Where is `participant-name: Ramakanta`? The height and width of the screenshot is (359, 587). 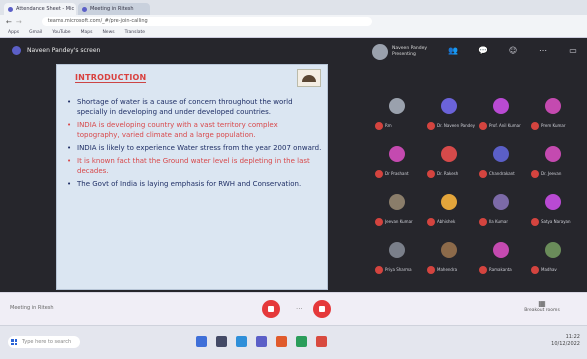
participant-name: Ramakanta is located at coordinates (500, 269).